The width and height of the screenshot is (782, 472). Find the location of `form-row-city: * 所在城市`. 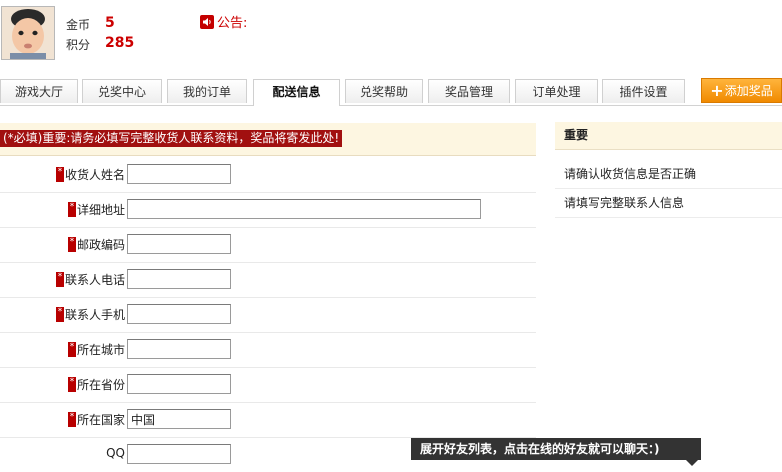

form-row-city: * 所在城市 is located at coordinates (268, 350).